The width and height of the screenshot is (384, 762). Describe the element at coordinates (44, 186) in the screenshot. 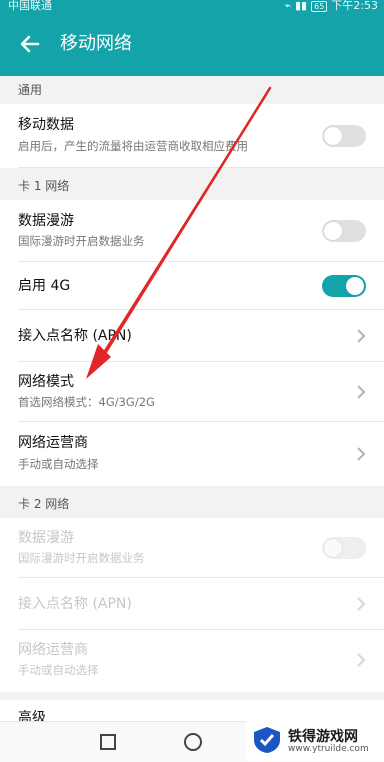

I see `section-sim1-label: 卡 1 网络` at that location.